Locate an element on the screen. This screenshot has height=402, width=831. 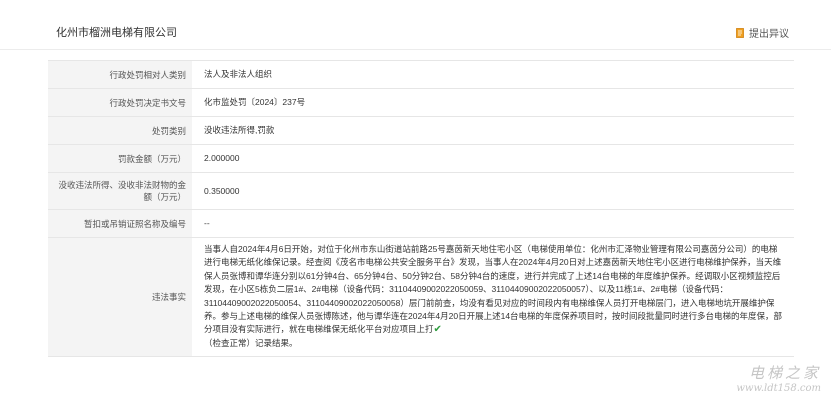
table-row: 暂扣或吊销证照名称及编号 -- is located at coordinates (421, 224).